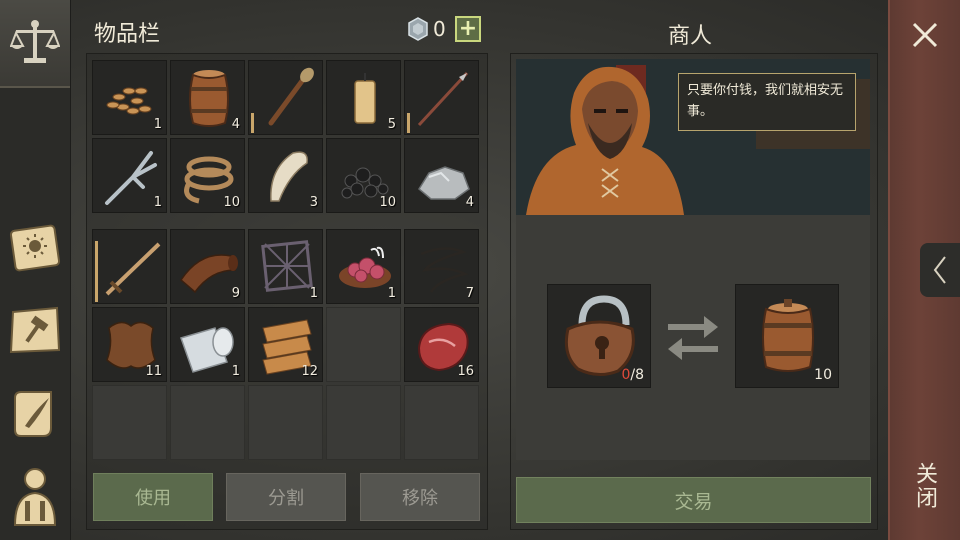 This screenshot has height=540, width=960. What do you see at coordinates (441, 344) in the screenshot?
I see `inventory-slot: 16` at bounding box center [441, 344].